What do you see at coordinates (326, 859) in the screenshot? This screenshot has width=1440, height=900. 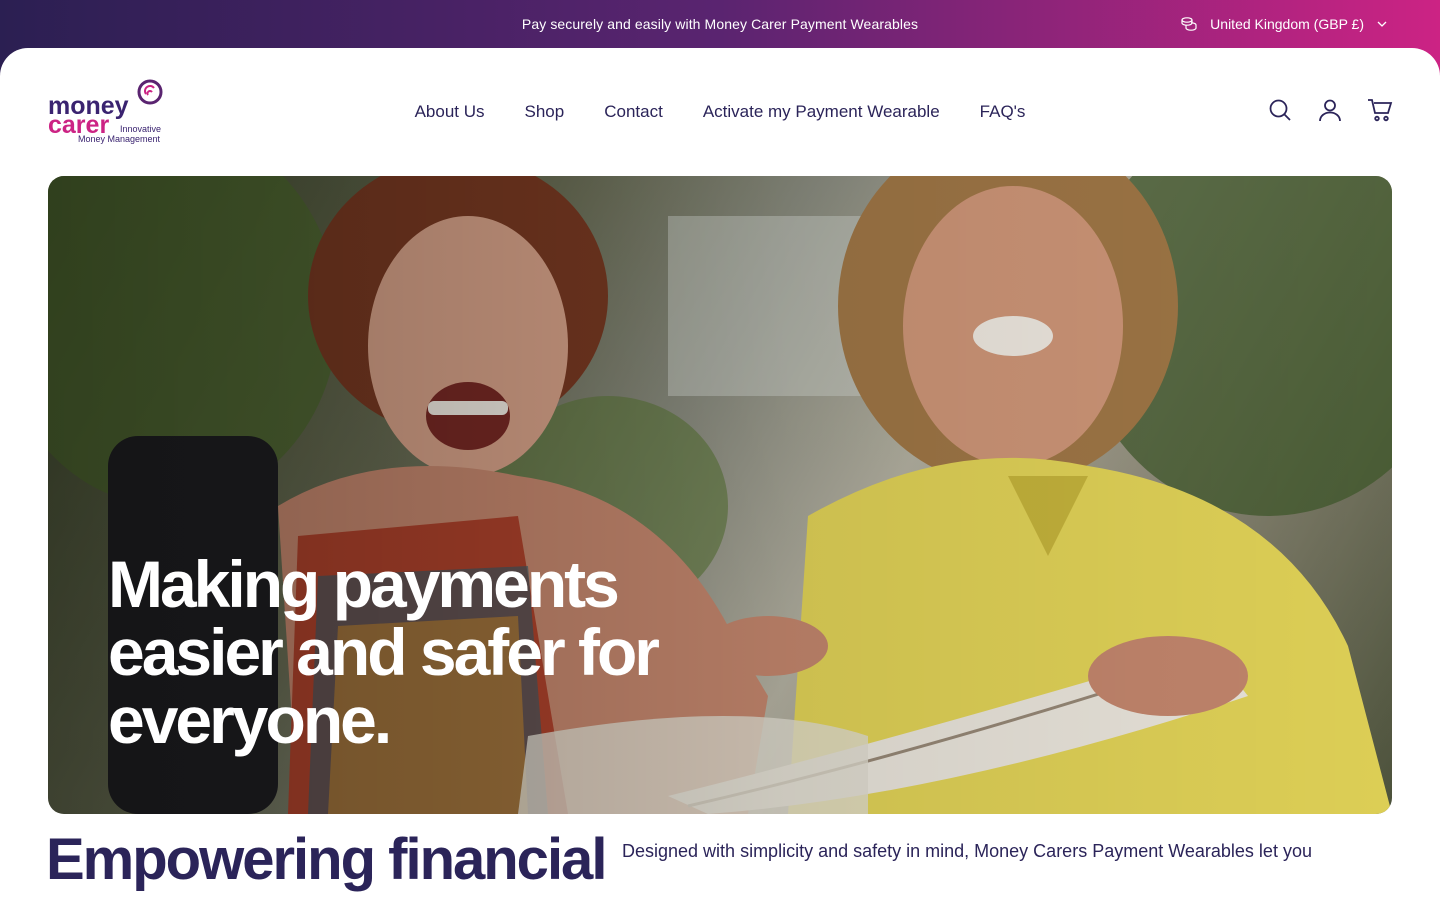 I see `section-title: Empowering financial` at bounding box center [326, 859].